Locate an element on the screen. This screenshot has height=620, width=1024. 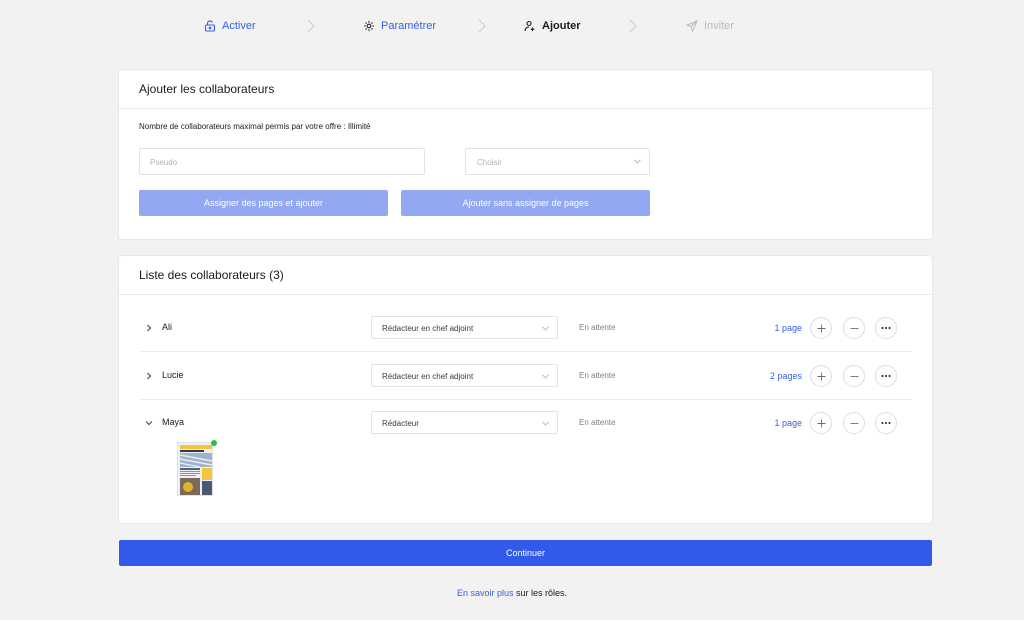
step-label: Paramétrer is located at coordinates (409, 26).